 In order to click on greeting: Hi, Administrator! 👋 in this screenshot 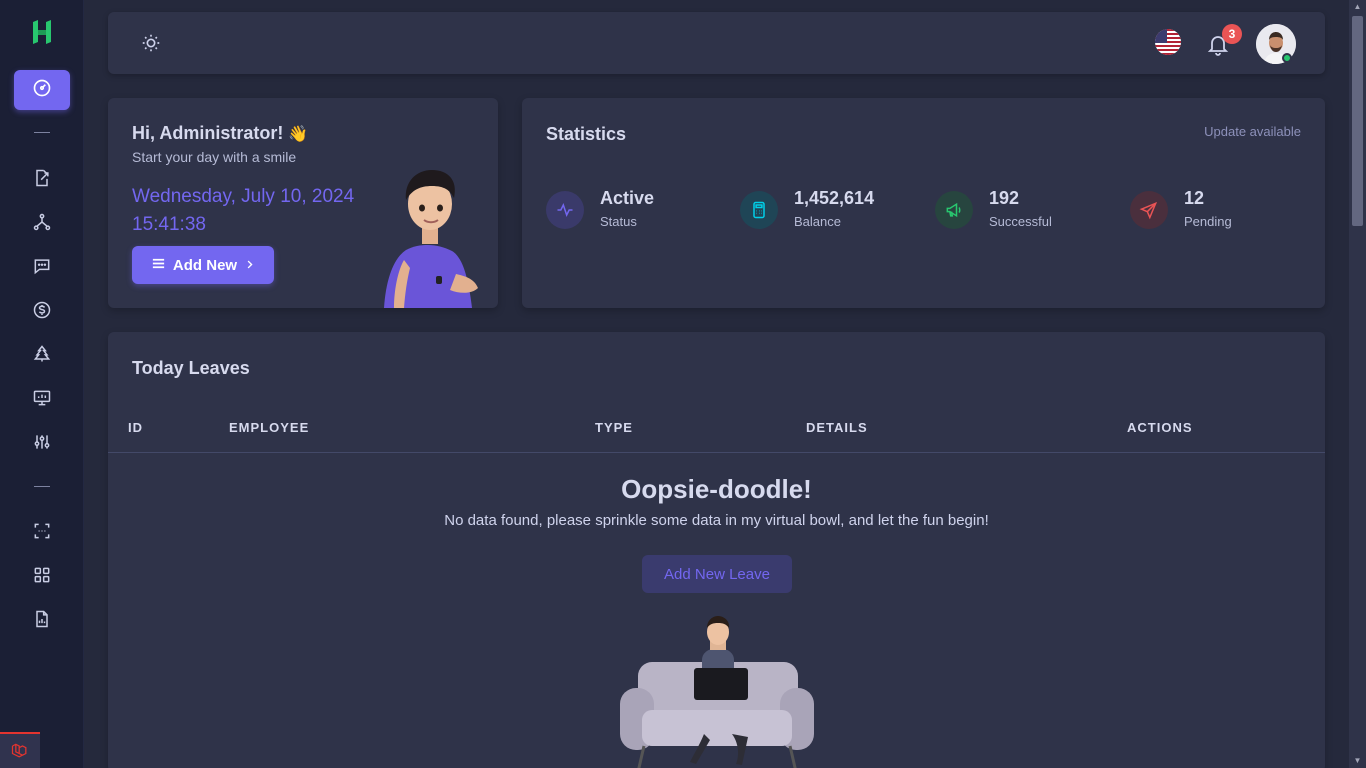, I will do `click(220, 133)`.